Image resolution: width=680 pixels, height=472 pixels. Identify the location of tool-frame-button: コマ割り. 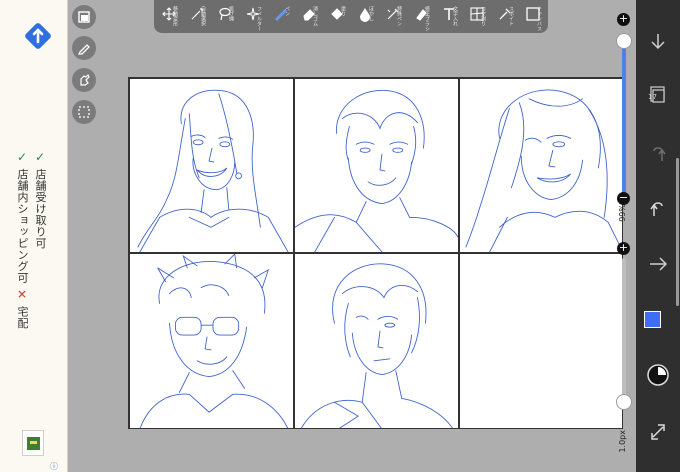
(477, 17).